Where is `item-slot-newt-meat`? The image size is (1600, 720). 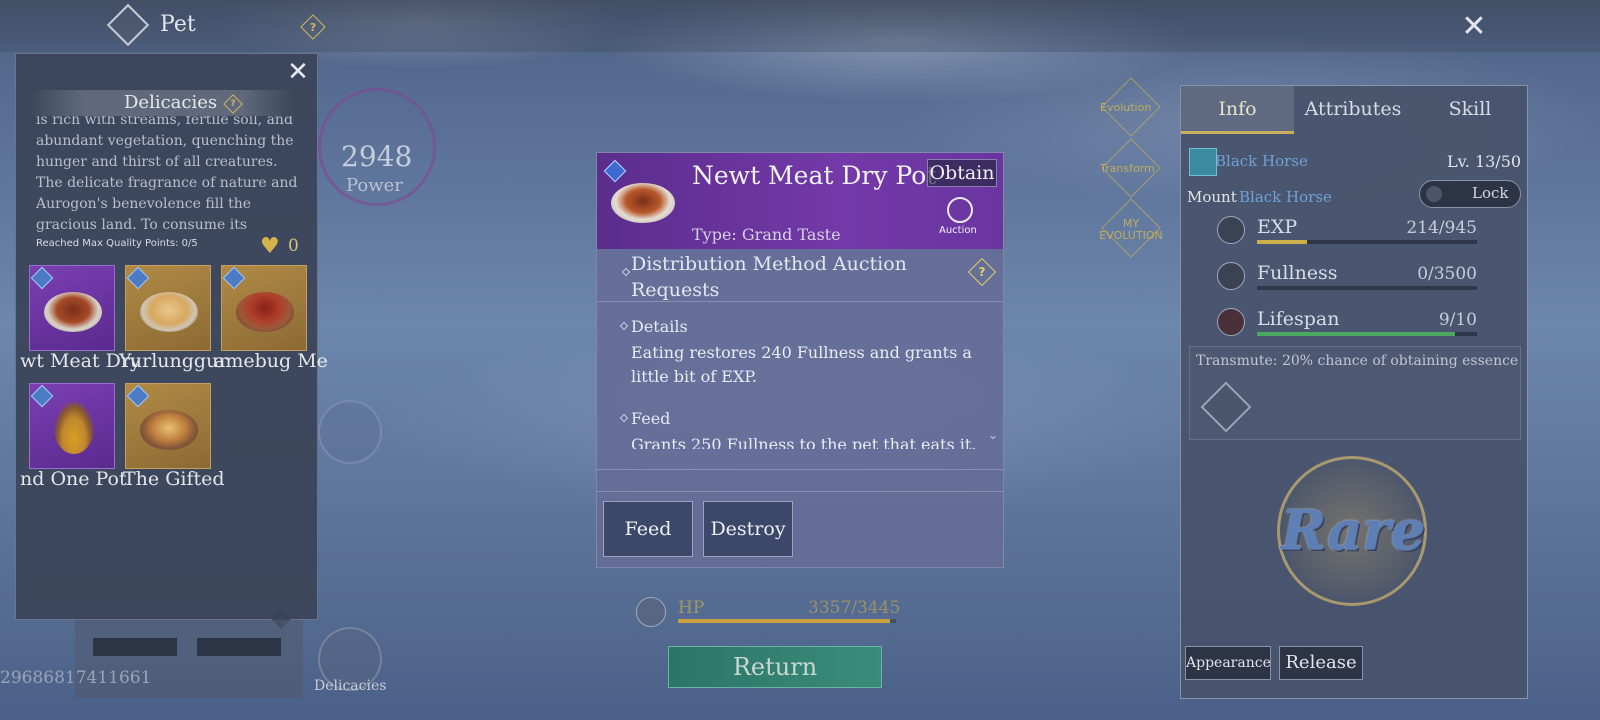 item-slot-newt-meat is located at coordinates (72, 308).